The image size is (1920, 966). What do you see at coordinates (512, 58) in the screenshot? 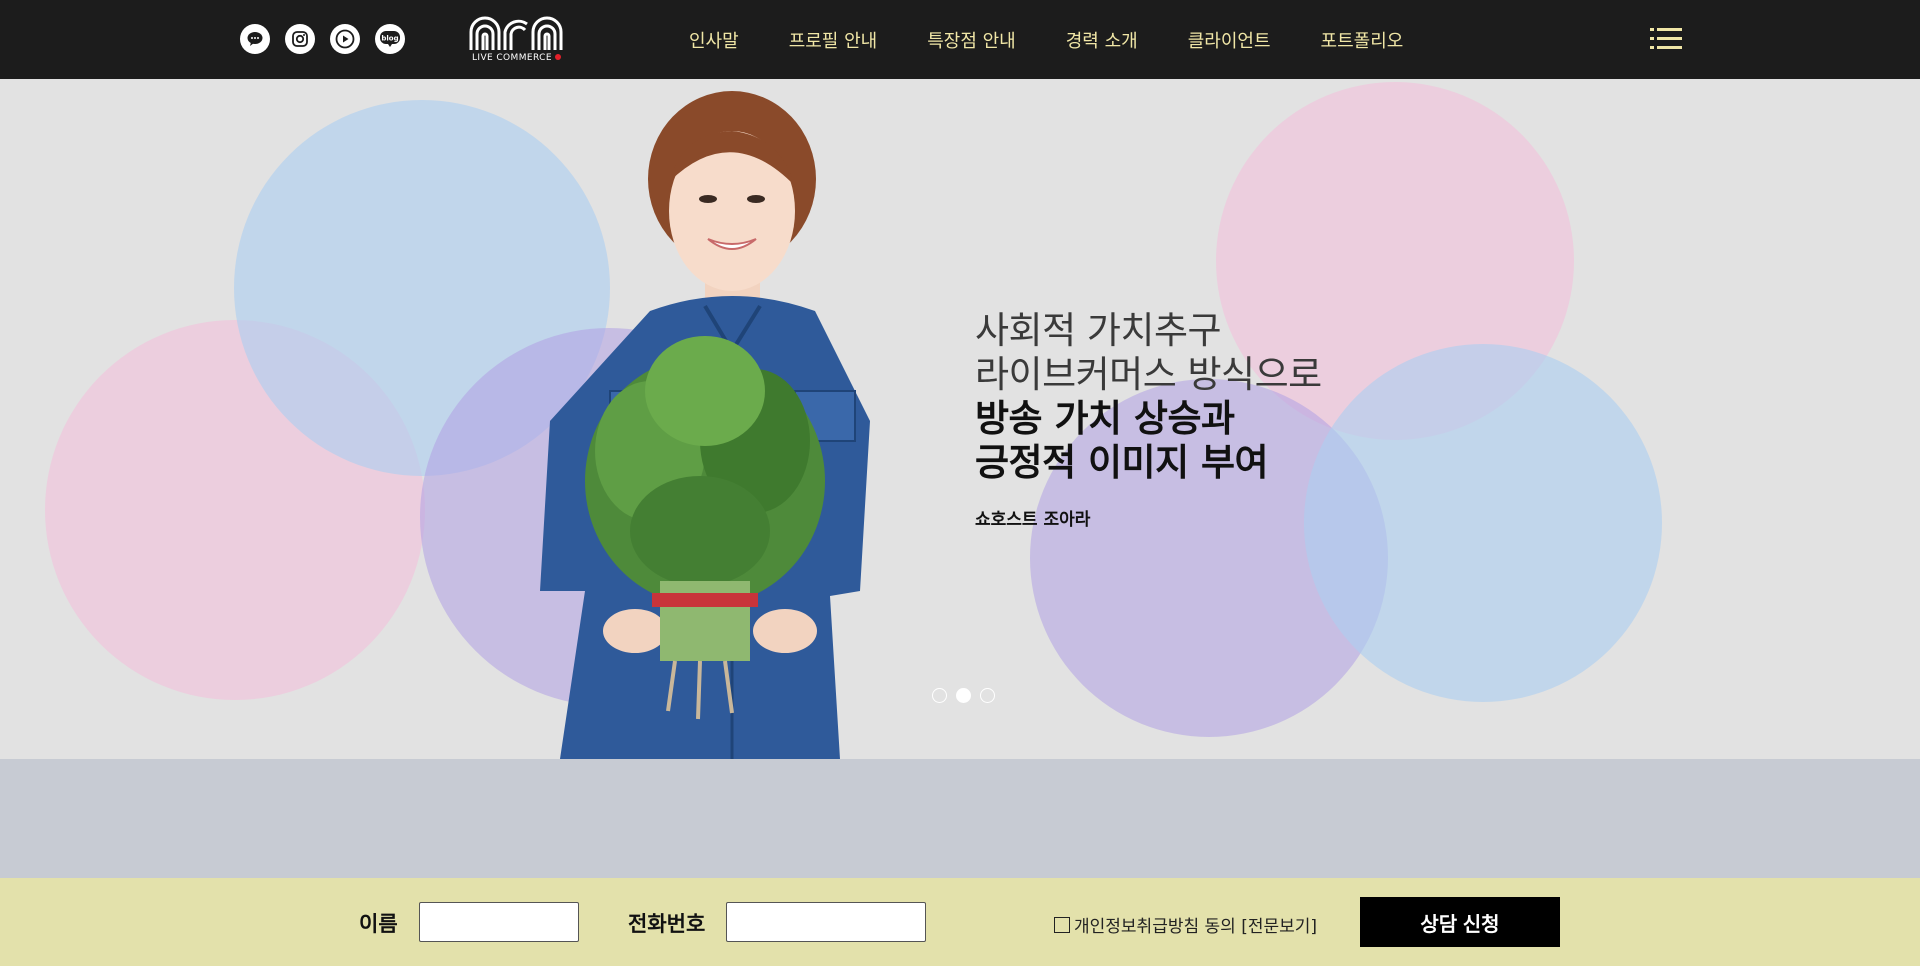
I see `logo-subtitle-text: LIVE COMMERCE` at bounding box center [512, 58].